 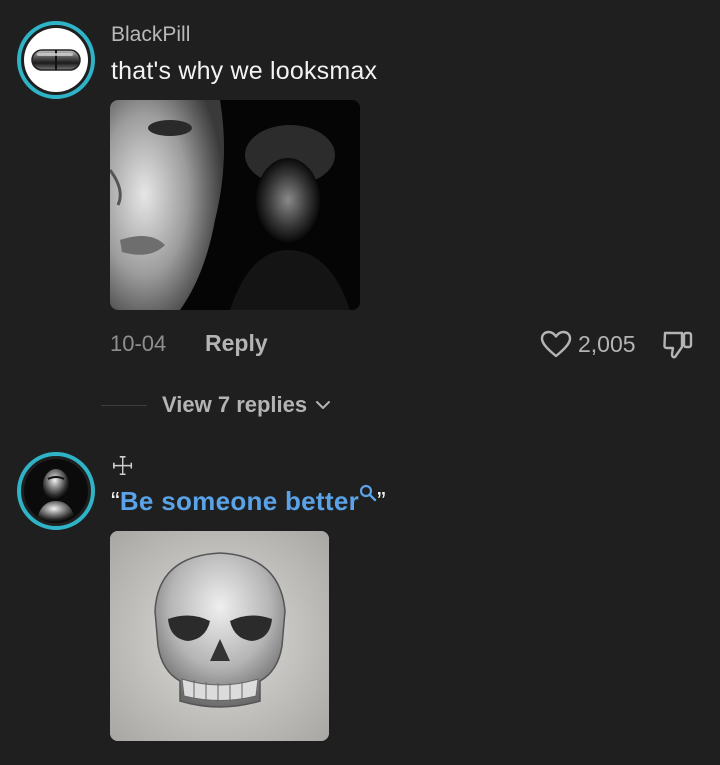 I want to click on username: ☩, so click(x=122, y=466).